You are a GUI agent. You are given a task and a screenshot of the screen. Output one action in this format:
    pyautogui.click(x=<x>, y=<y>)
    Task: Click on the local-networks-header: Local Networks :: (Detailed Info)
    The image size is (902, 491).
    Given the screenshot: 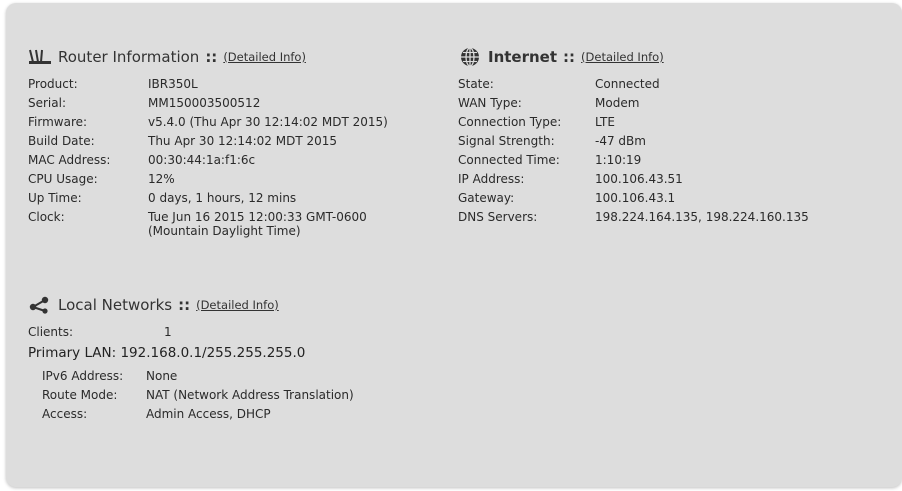 What is the action you would take?
    pyautogui.click(x=278, y=305)
    